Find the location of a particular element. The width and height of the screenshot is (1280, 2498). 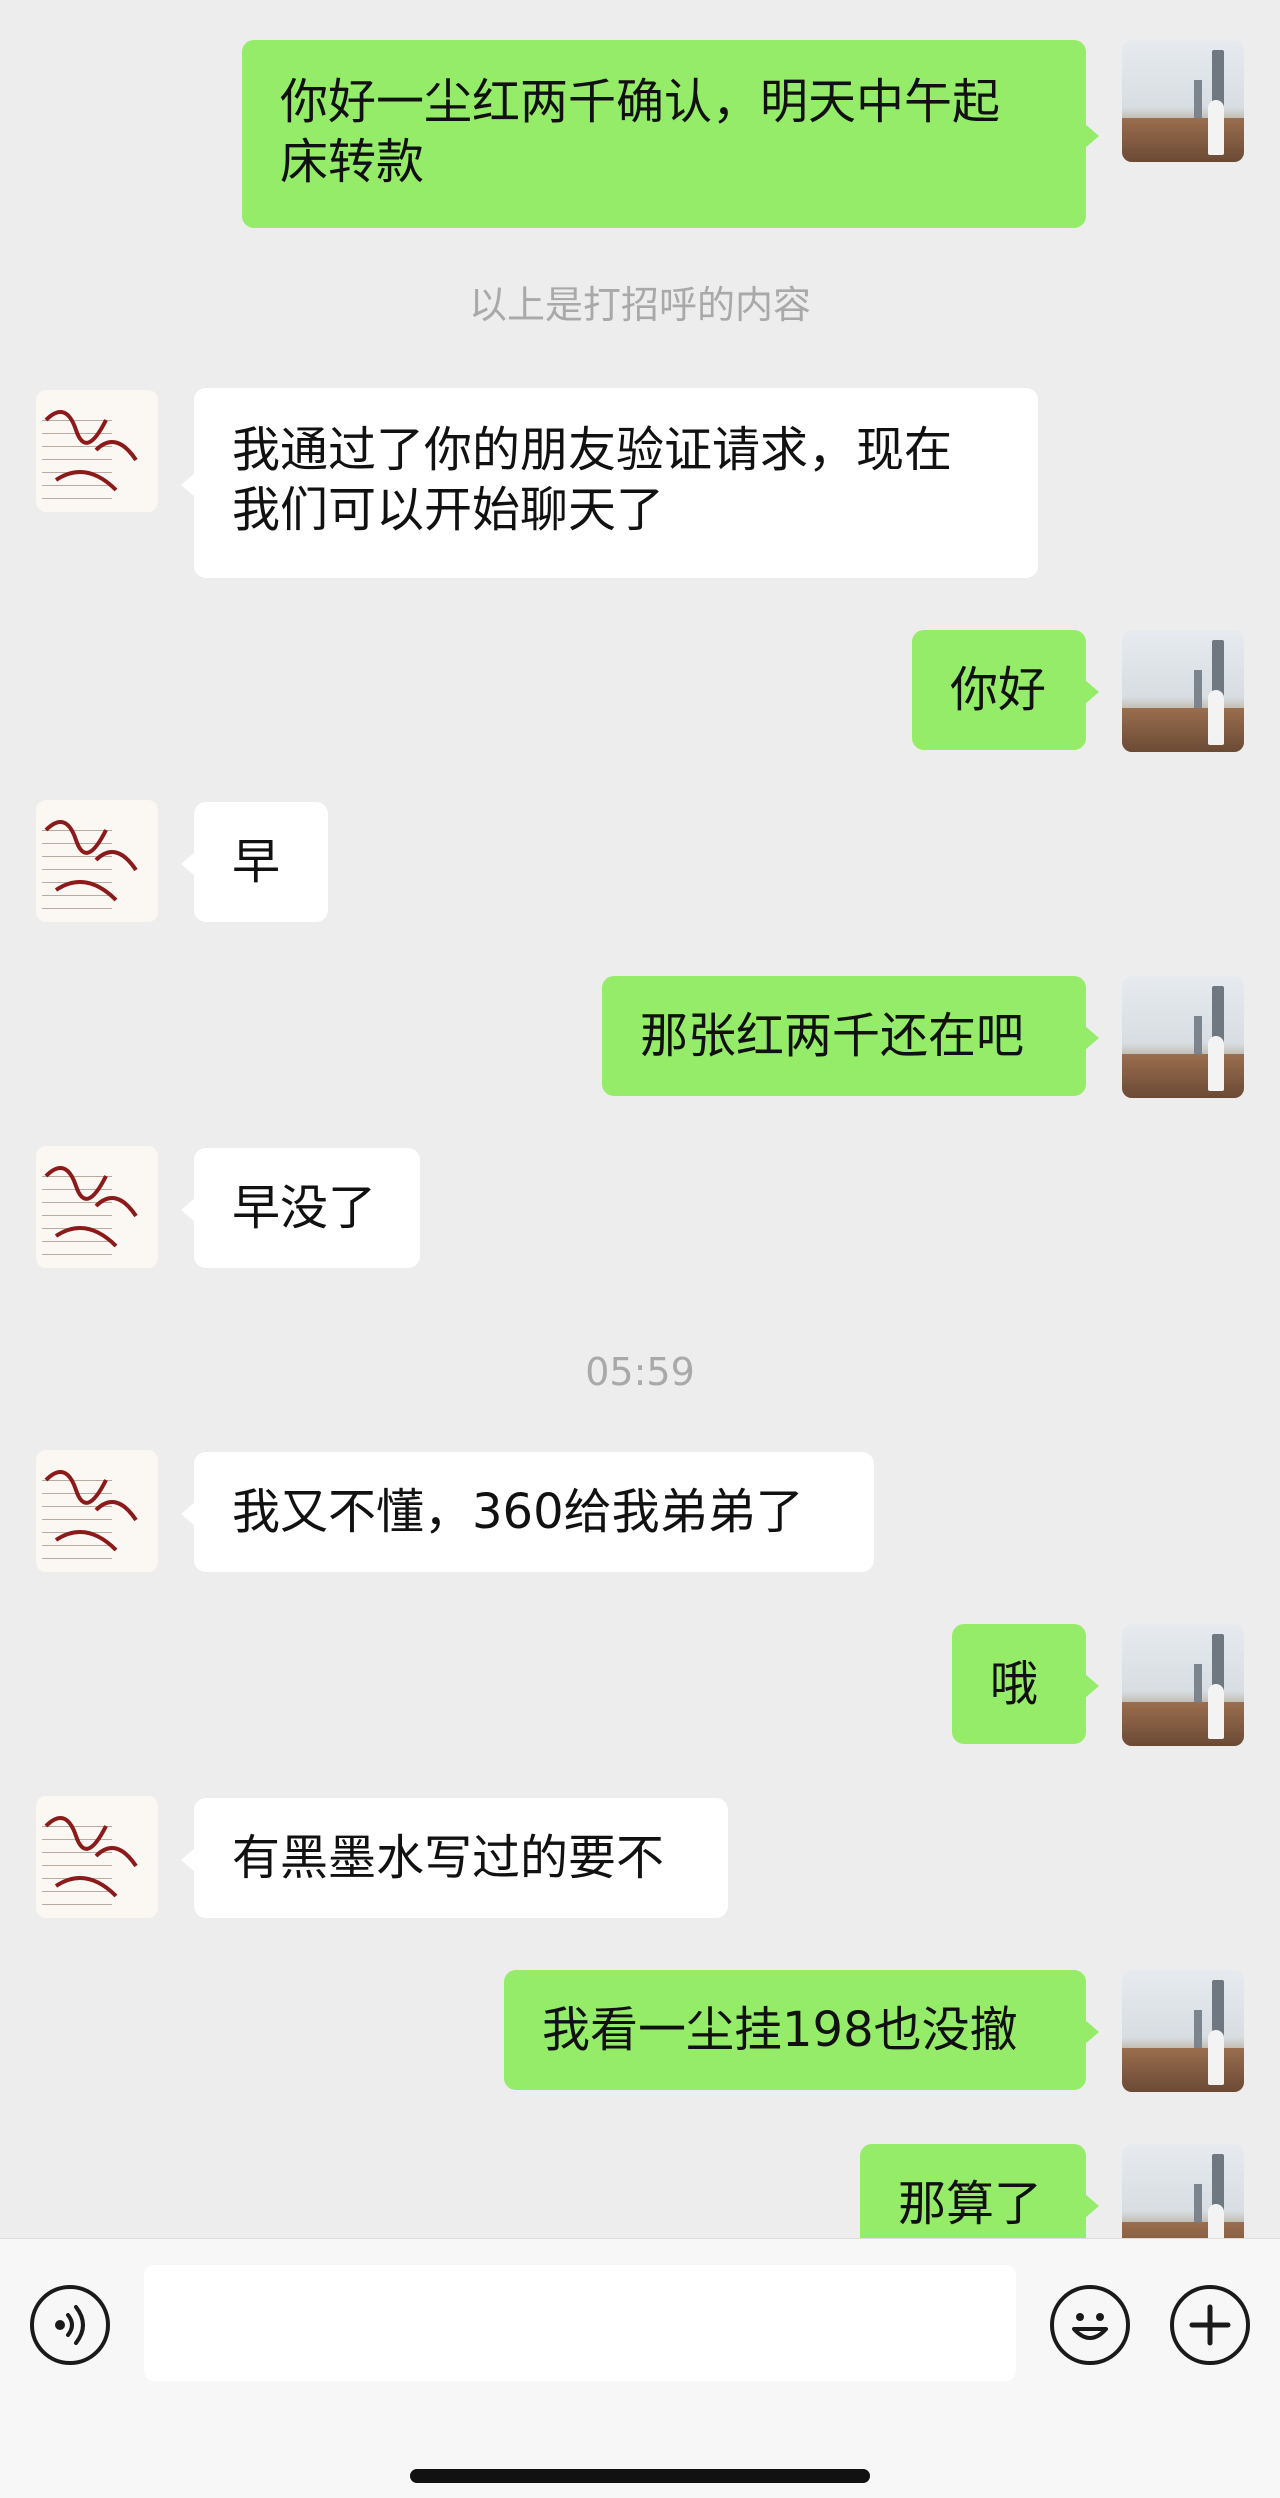

message-bubble-self: 那张红两千还在吧 is located at coordinates (850, 1036).